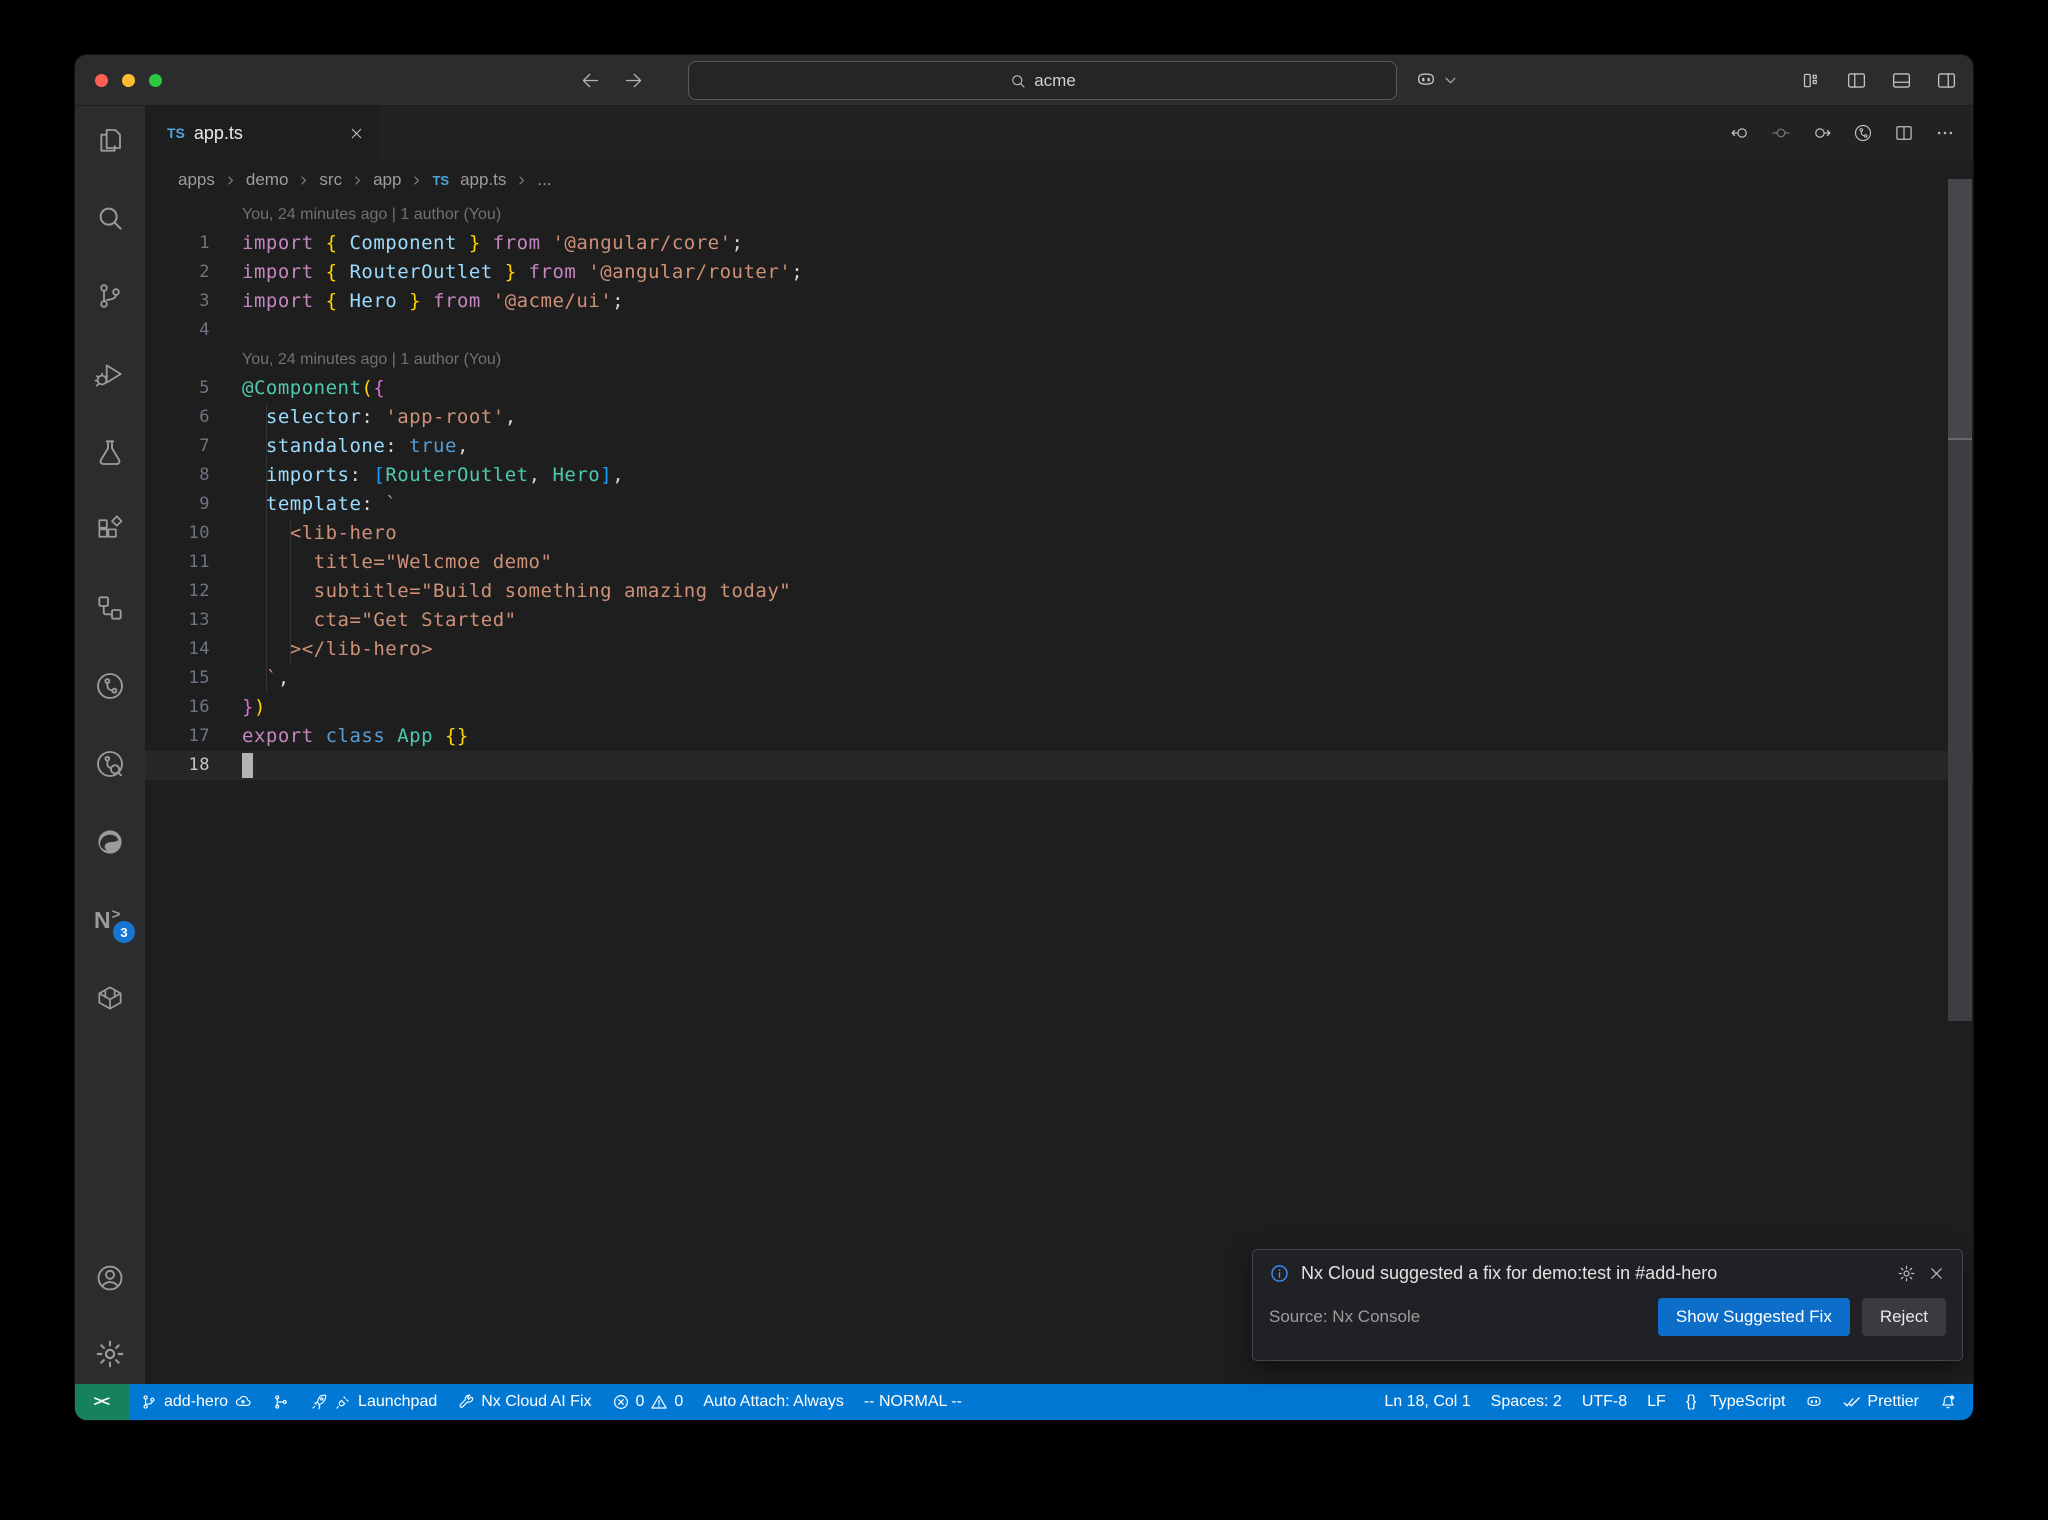 This screenshot has height=1520, width=2048. Describe the element at coordinates (110, 296) in the screenshot. I see `source-control-icon` at that location.